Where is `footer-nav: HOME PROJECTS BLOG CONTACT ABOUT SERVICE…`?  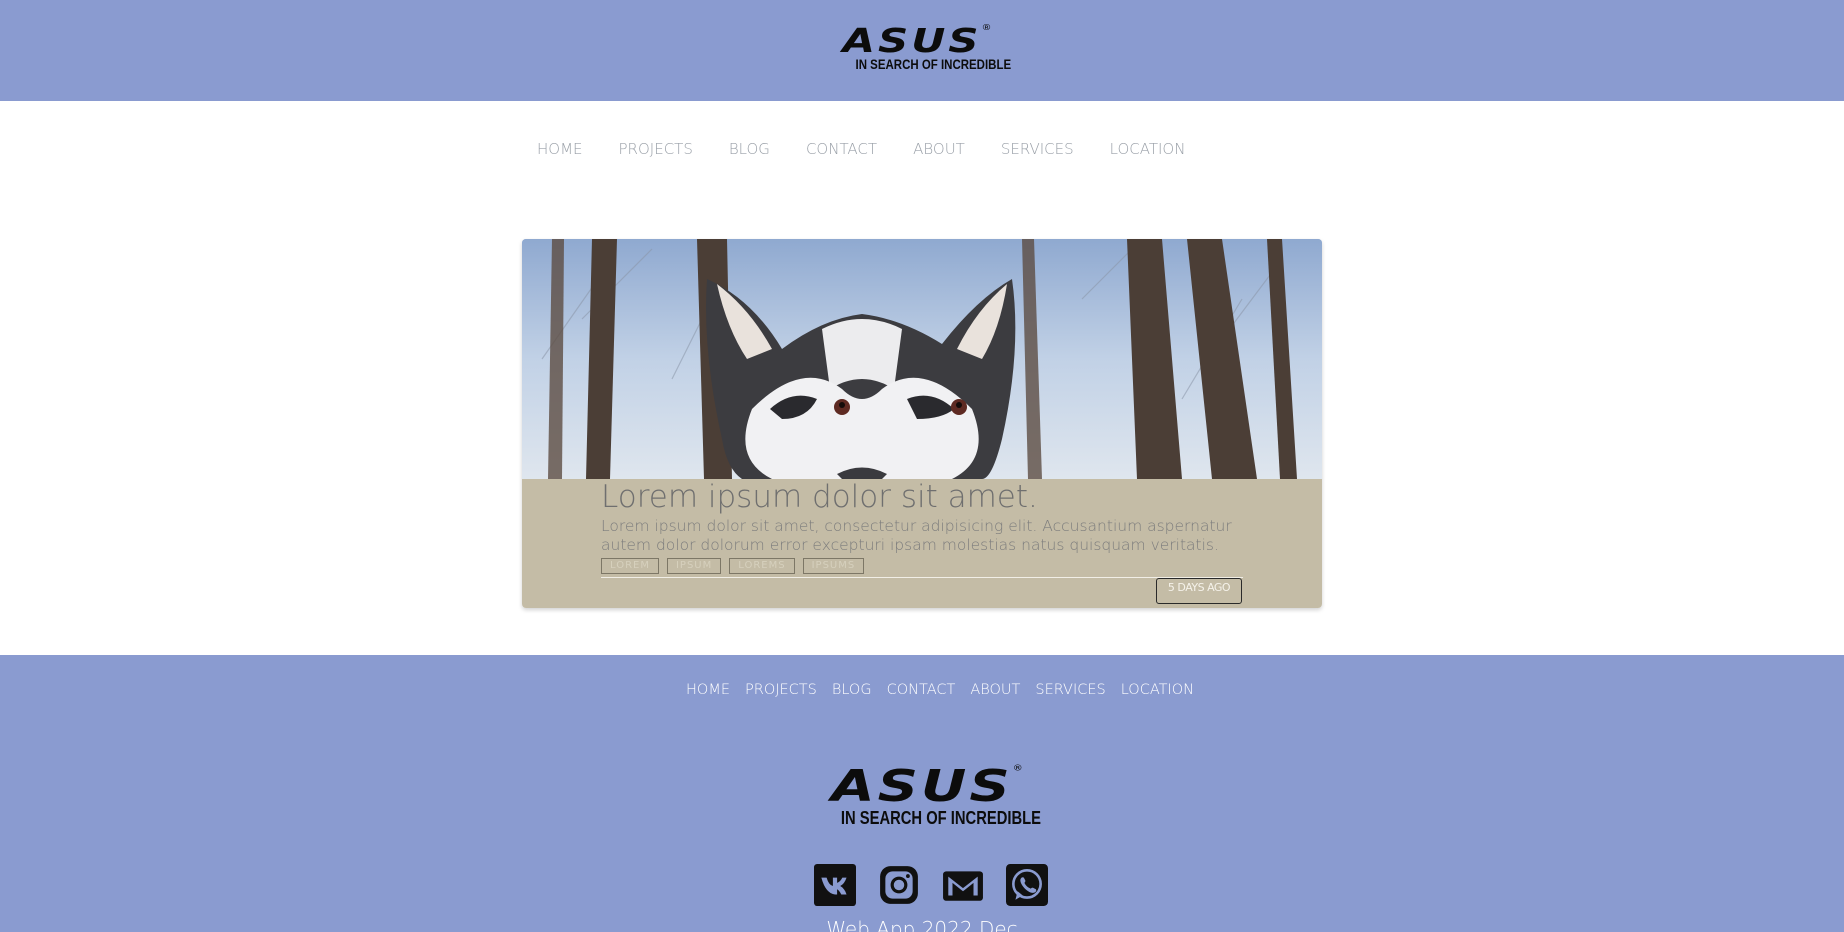
footer-nav: HOME PROJECTS BLOG CONTACT ABOUT SERVICE… is located at coordinates (947, 690).